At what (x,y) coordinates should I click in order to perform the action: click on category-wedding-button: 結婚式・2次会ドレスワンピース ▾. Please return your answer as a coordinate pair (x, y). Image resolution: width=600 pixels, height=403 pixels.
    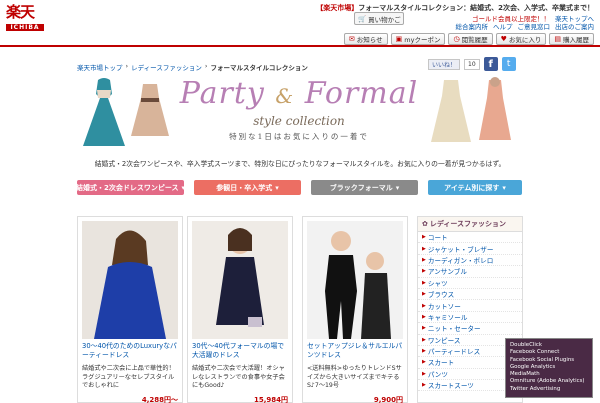
    Looking at the image, I should click on (130, 187).